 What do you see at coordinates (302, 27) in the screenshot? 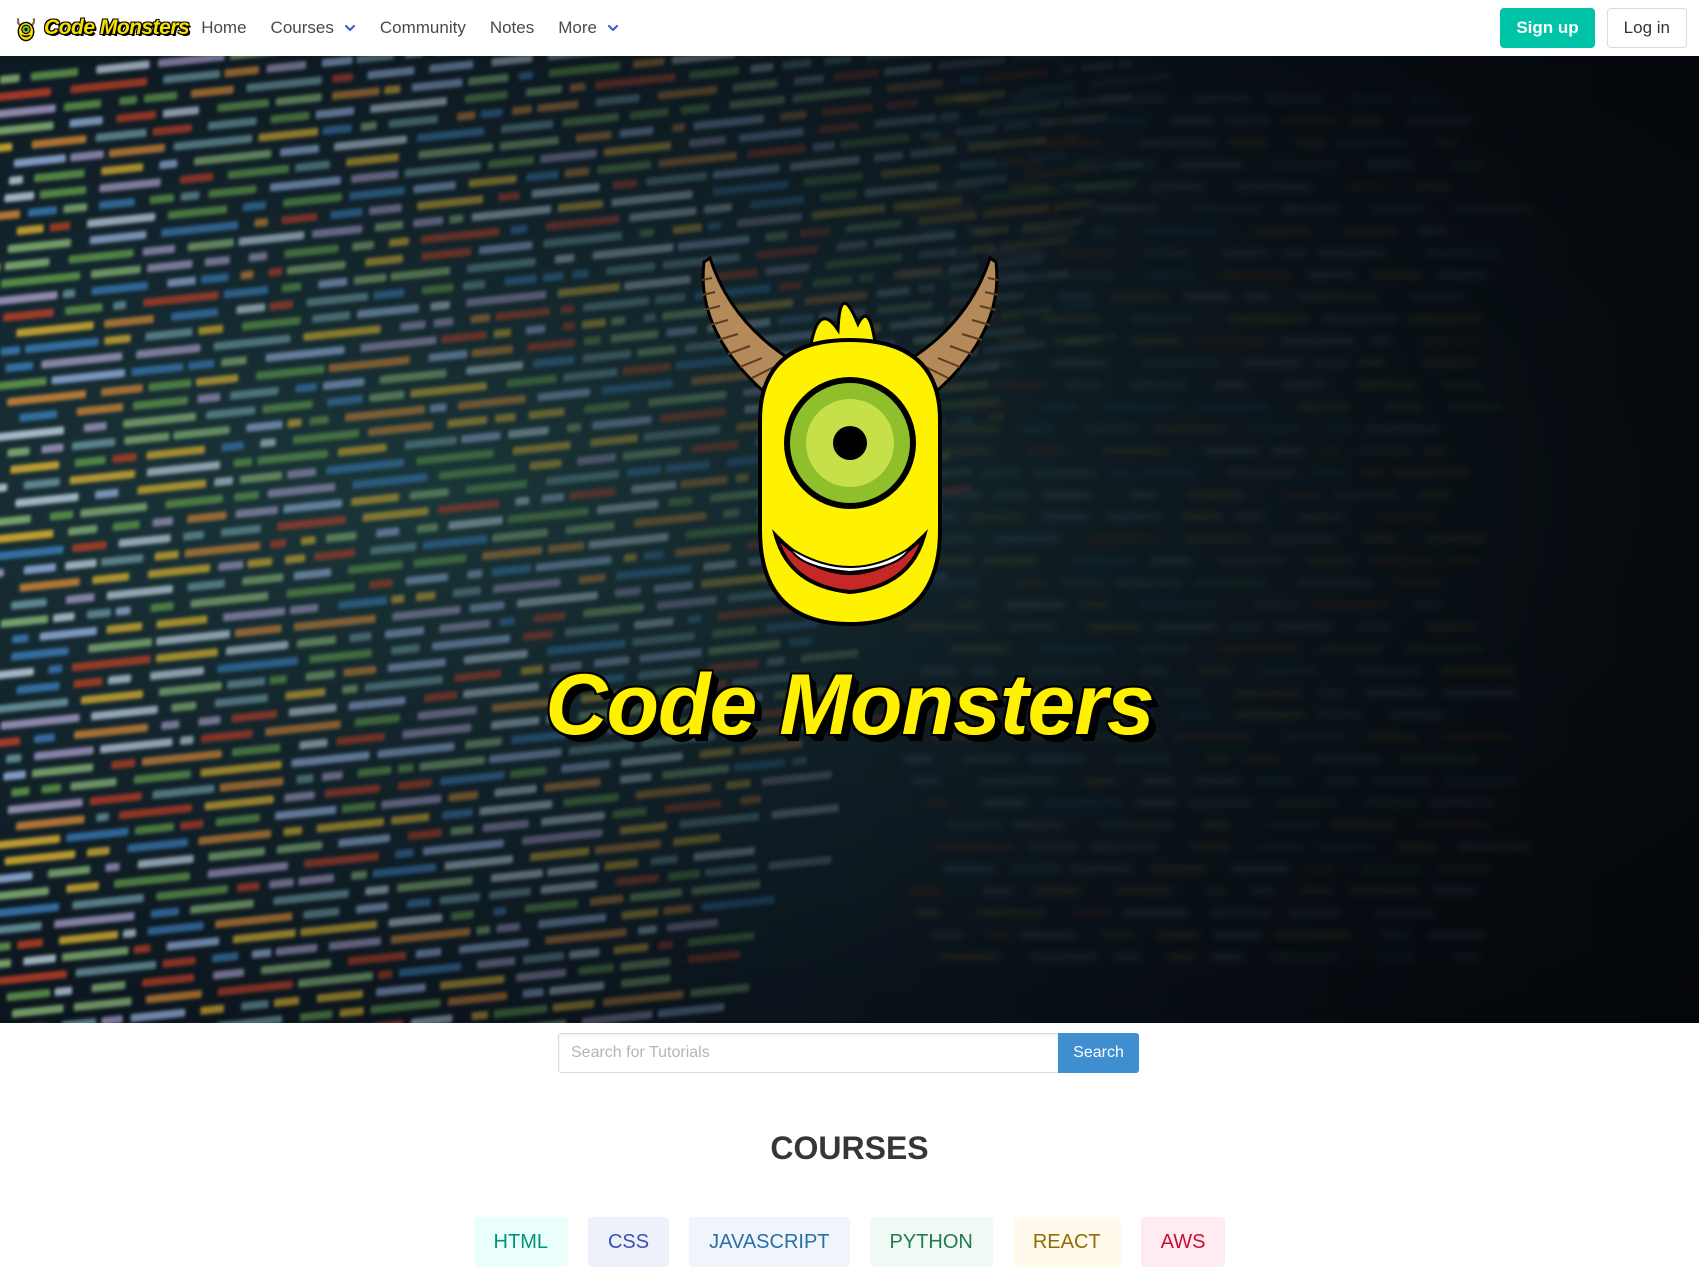
I see `nav-courses-label: Courses` at bounding box center [302, 27].